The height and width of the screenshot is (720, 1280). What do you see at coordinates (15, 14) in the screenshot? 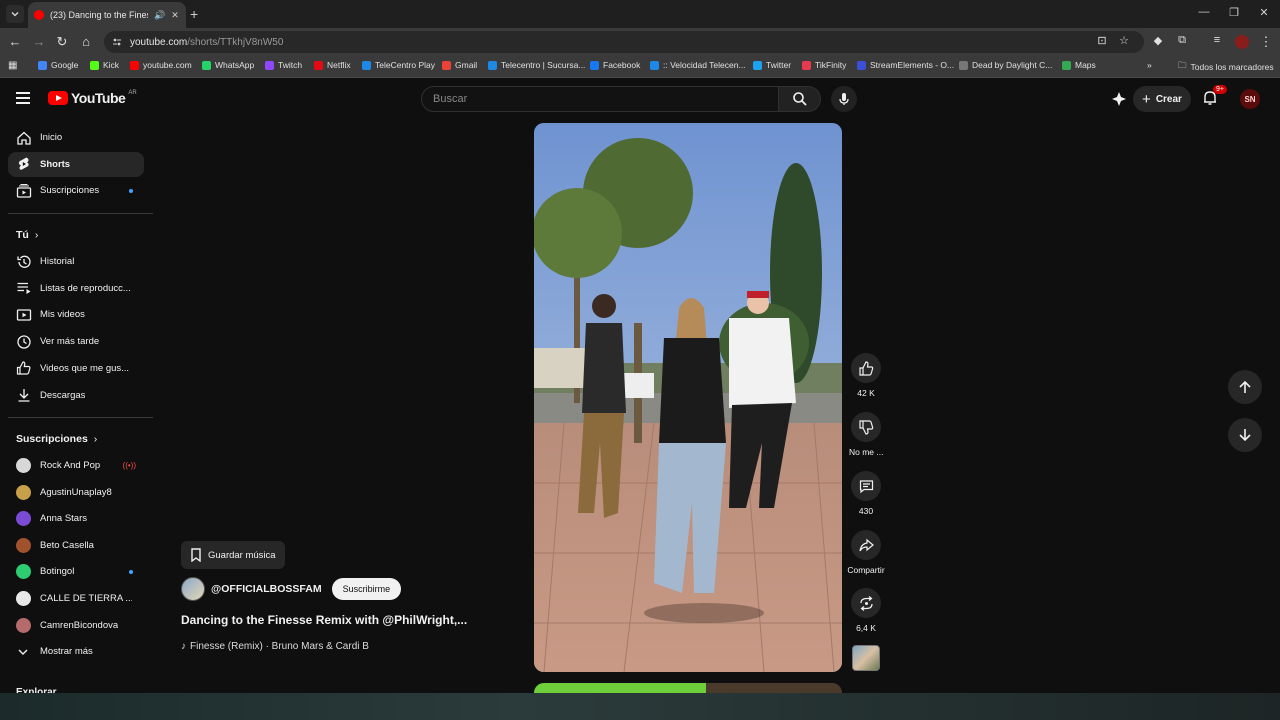
I see `tab-search-button` at bounding box center [15, 14].